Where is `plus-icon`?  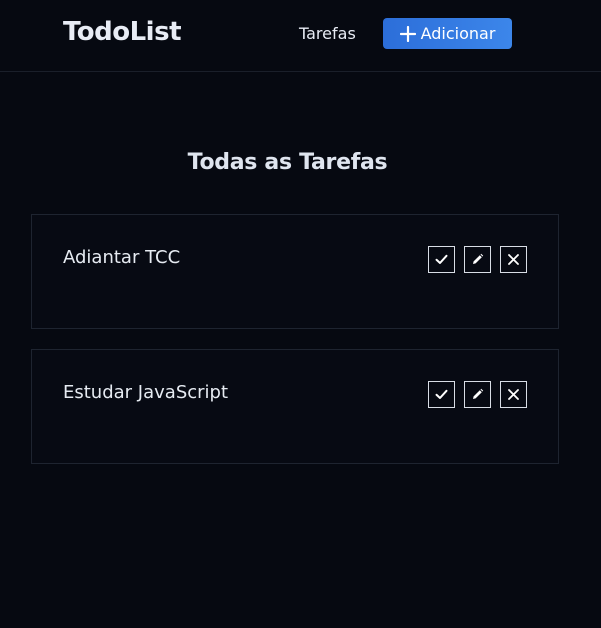 plus-icon is located at coordinates (407, 33).